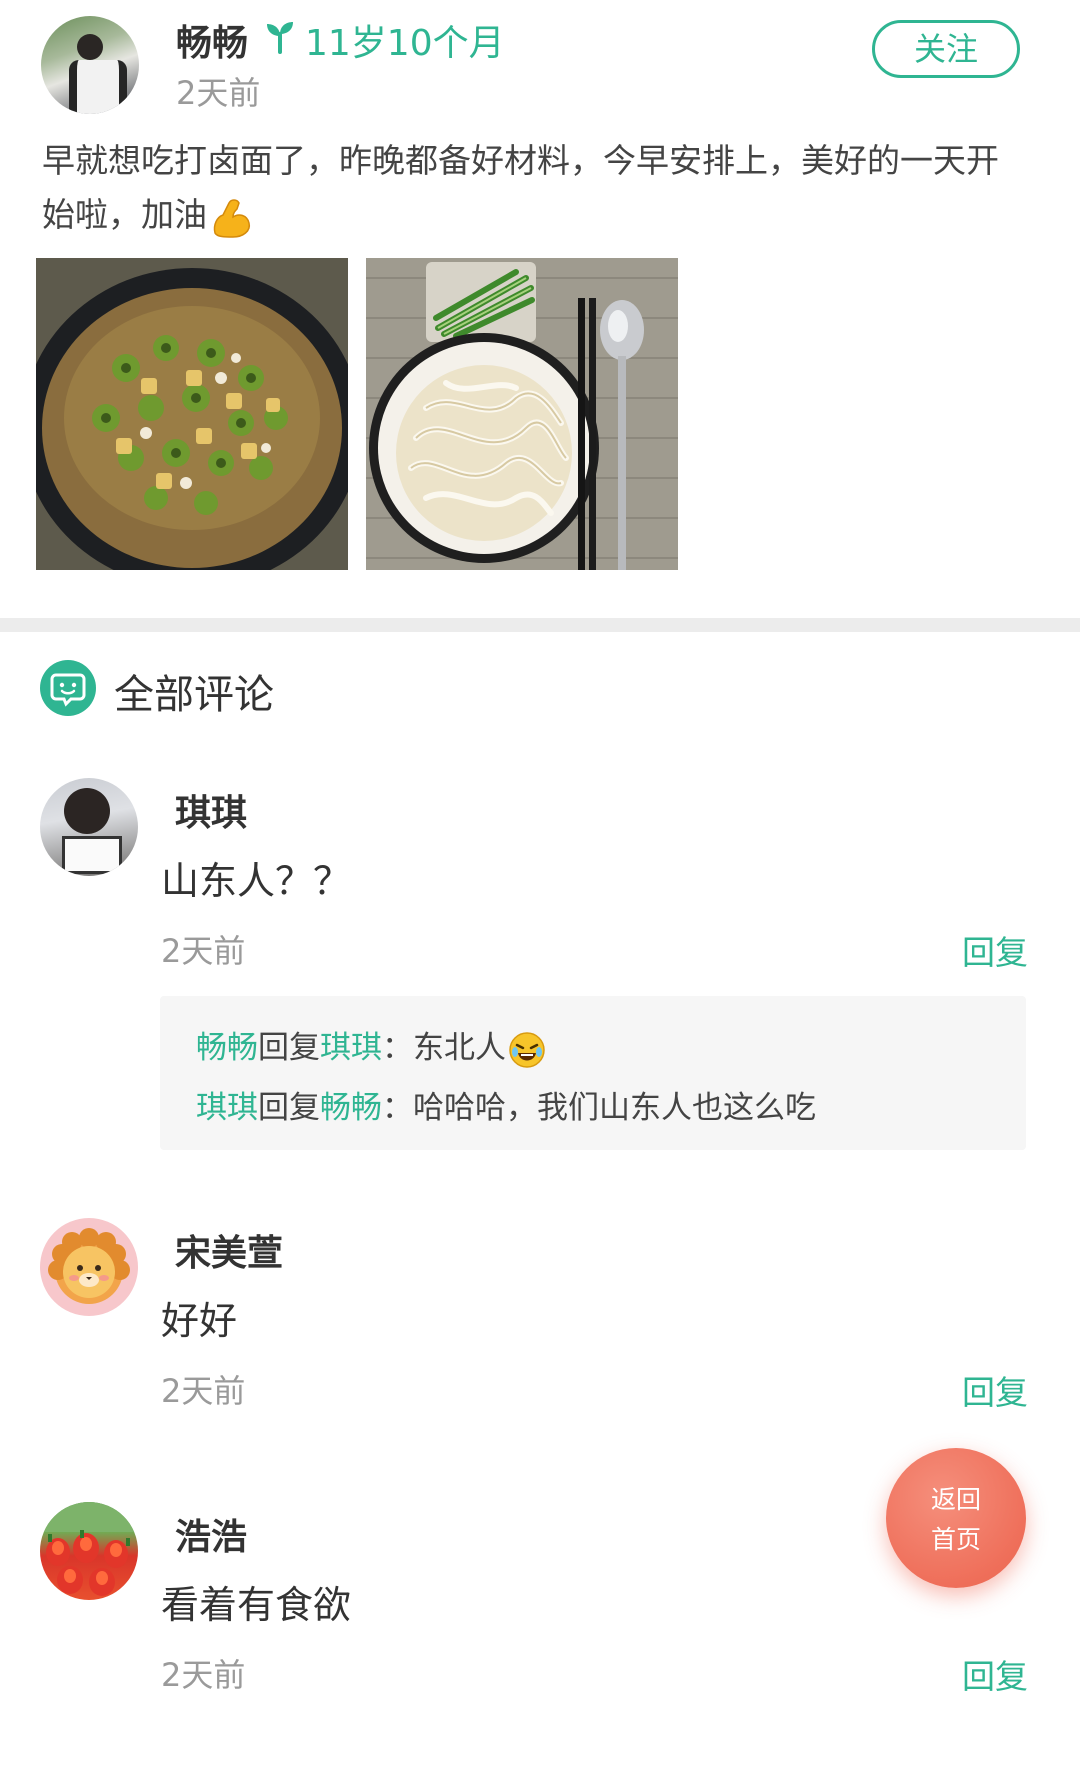  Describe the element at coordinates (955, 1539) in the screenshot. I see `fab-label-line2: 首页` at that location.